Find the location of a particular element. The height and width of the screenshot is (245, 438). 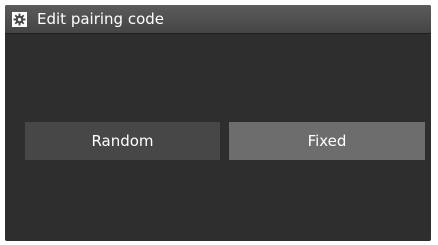

title-bar: Edit pairing code is located at coordinates (218, 19).